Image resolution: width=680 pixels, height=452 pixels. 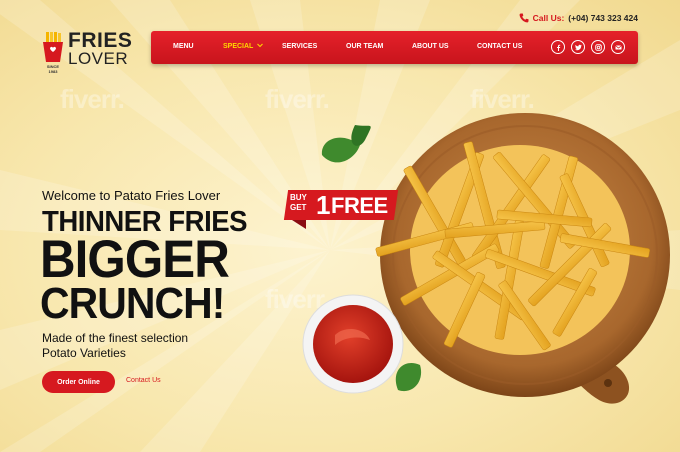 I want to click on contact-us-link: Contact Us, so click(x=143, y=380).